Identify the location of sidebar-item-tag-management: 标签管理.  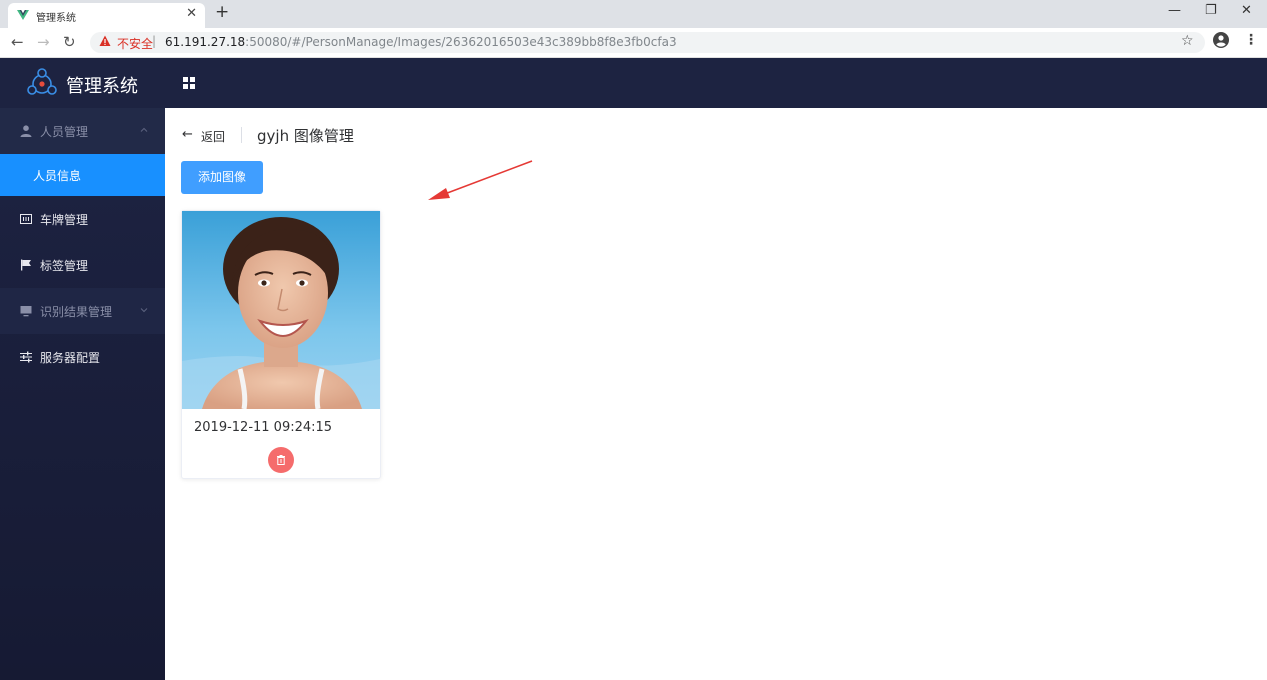
(82, 265).